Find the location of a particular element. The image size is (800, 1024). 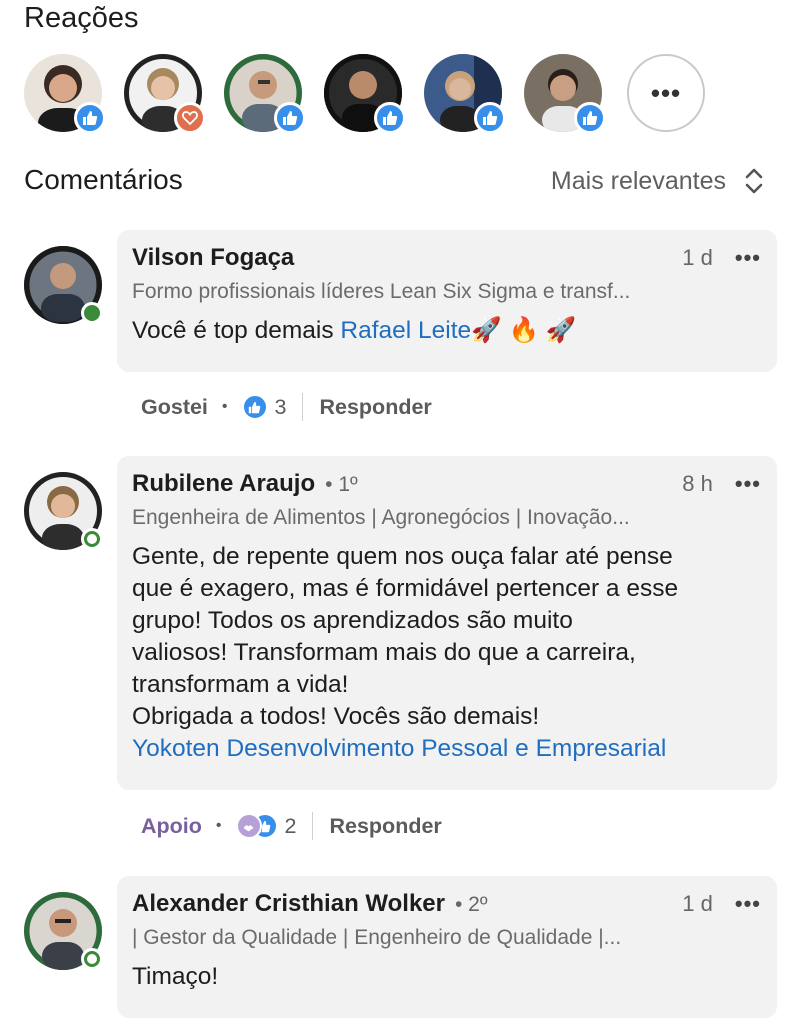

reactors-list: ••• is located at coordinates (404, 94).